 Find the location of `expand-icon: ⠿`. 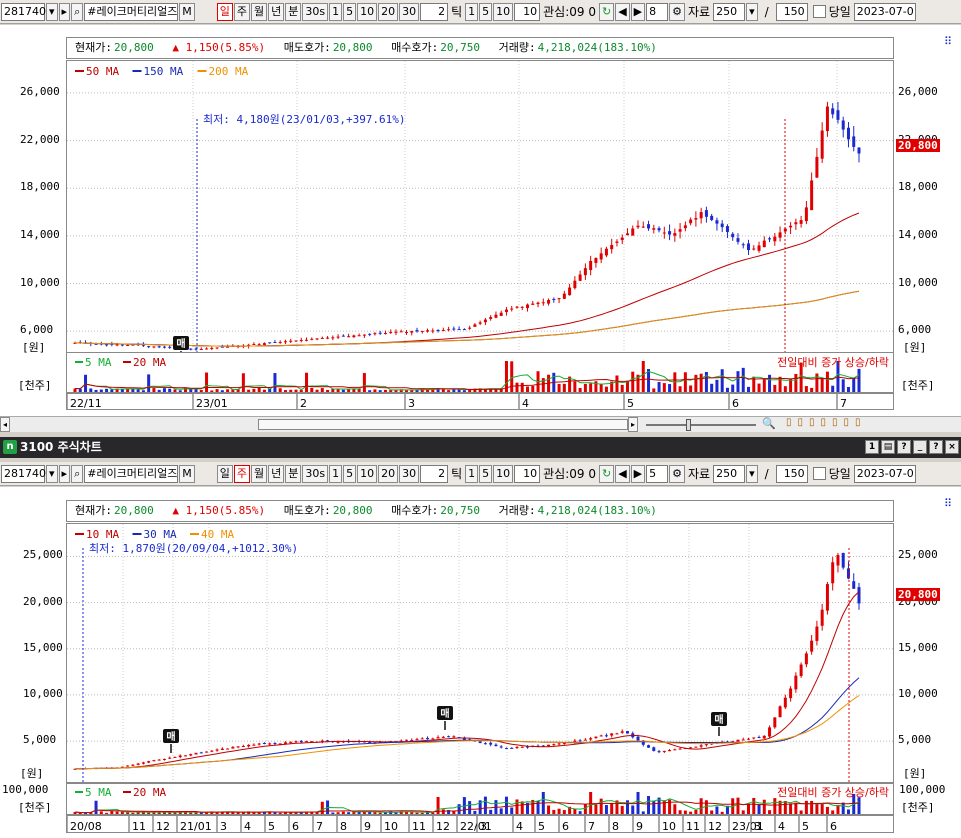

expand-icon: ⠿ is located at coordinates (948, 41).